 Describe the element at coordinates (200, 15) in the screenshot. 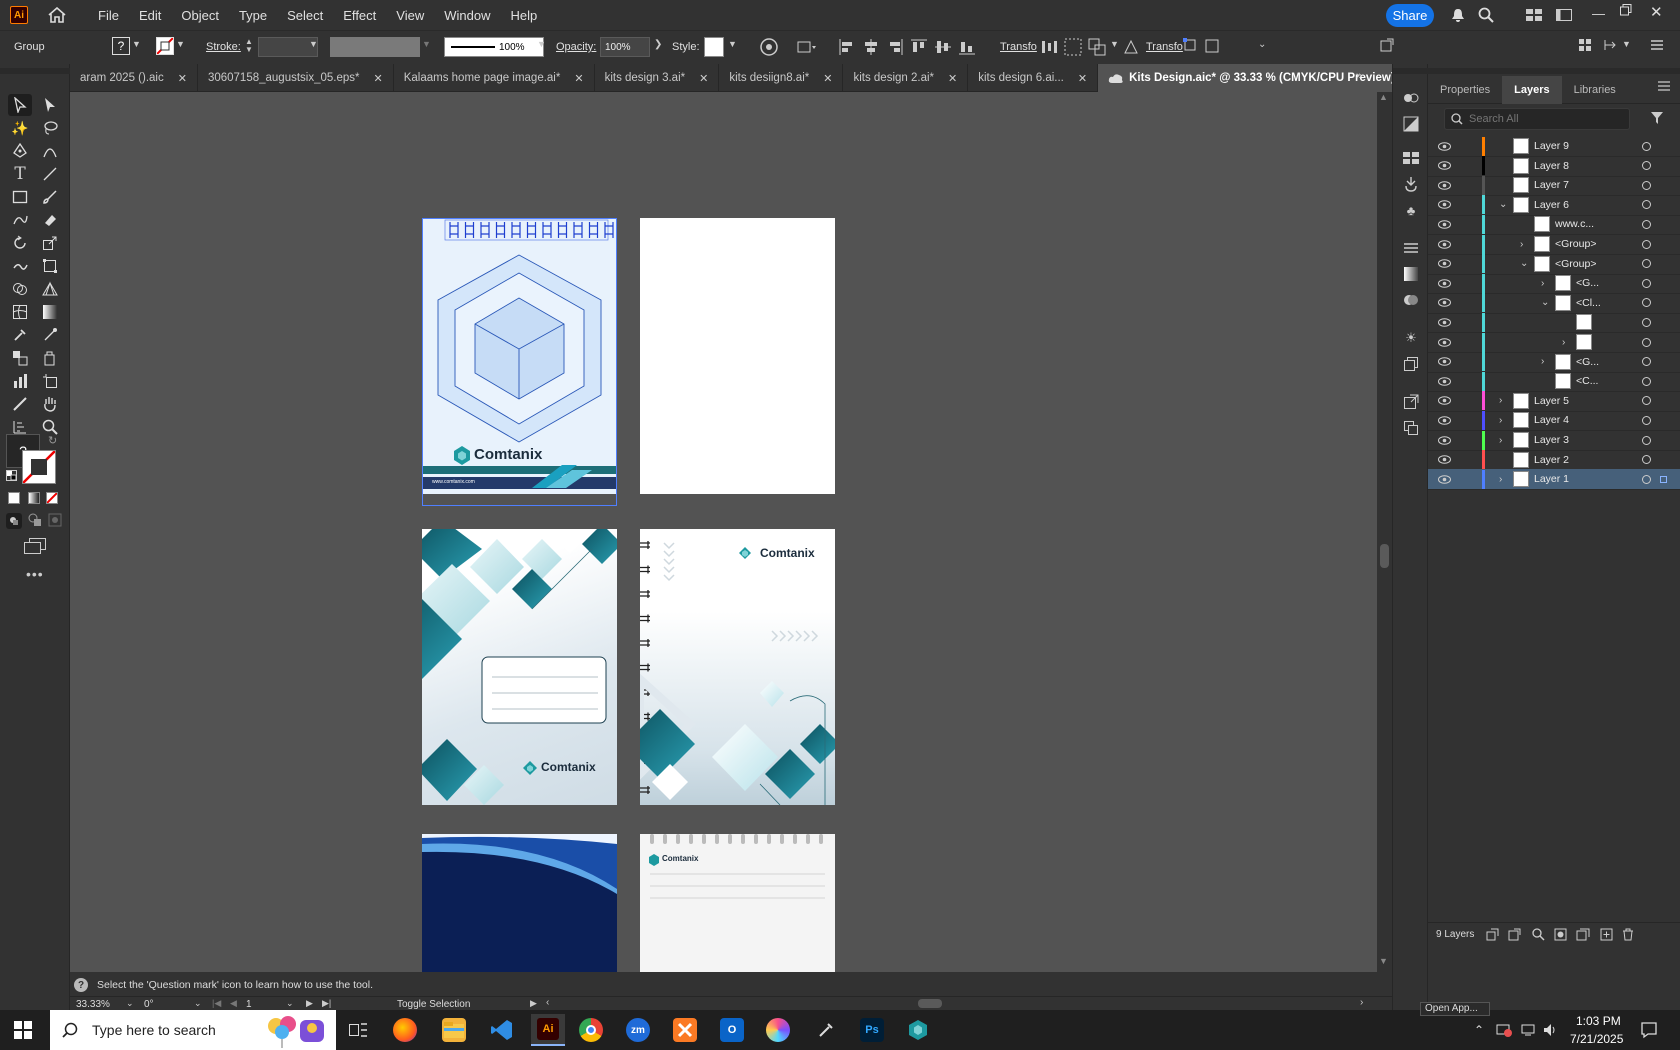

I see `menu-object: Object` at that location.